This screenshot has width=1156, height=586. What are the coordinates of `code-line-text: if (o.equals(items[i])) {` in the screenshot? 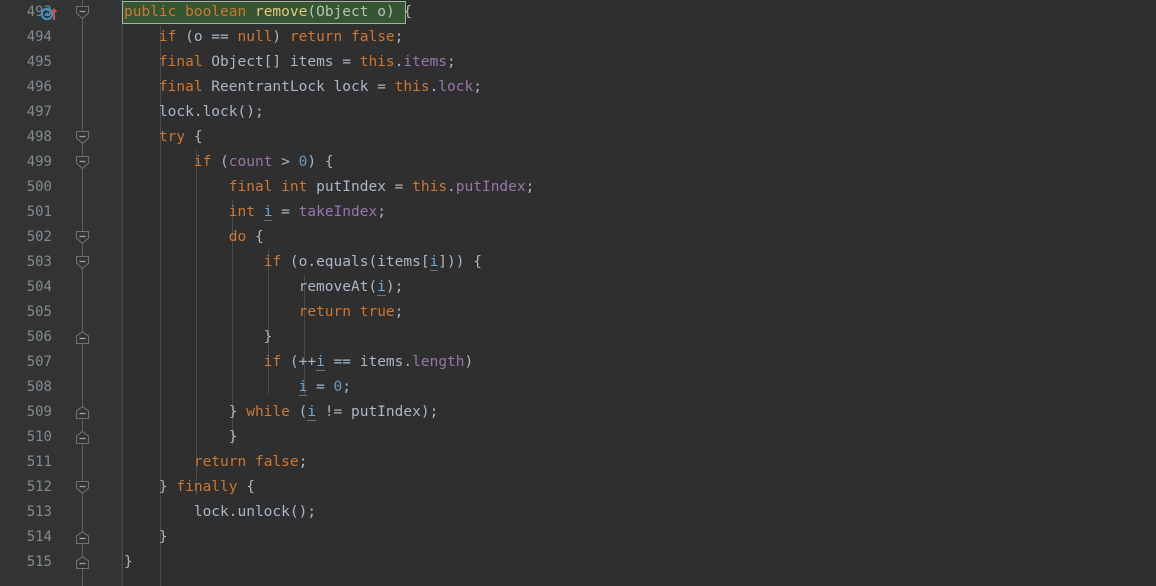 It's located at (372, 262).